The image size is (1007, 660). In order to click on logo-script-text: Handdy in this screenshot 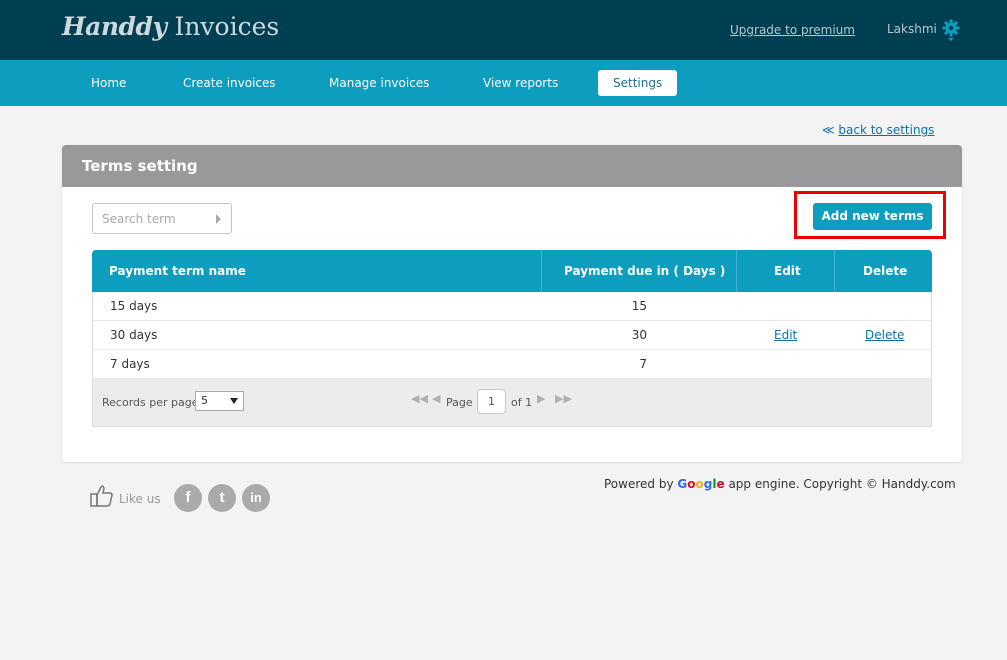, I will do `click(114, 26)`.